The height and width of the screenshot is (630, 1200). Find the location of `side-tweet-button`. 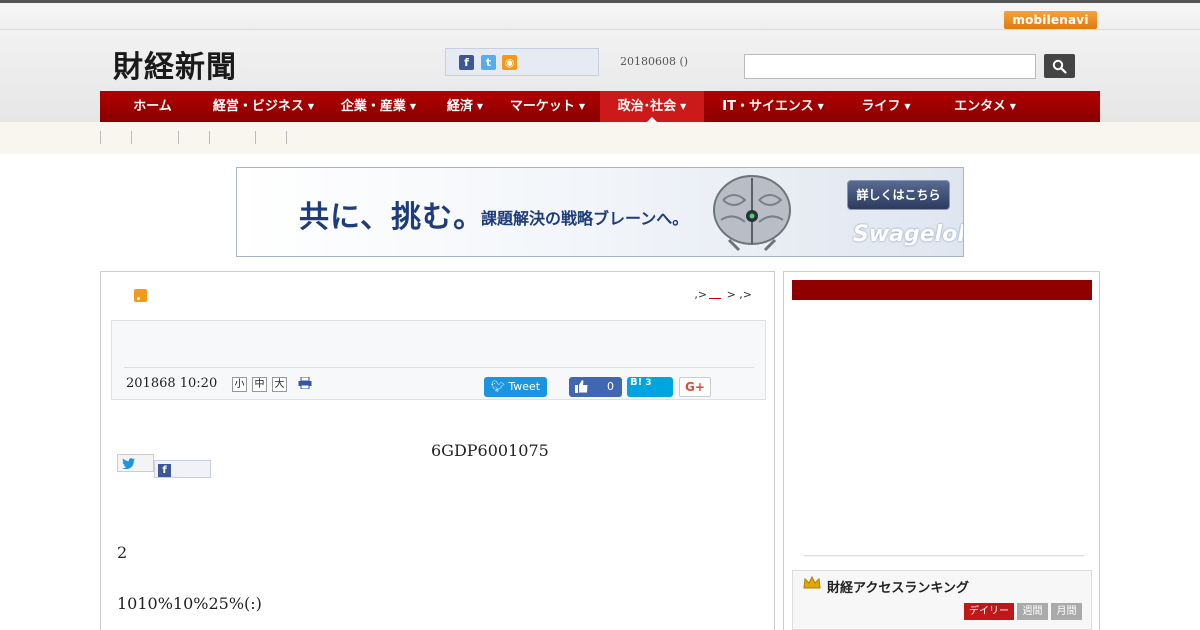

side-tweet-button is located at coordinates (135, 463).